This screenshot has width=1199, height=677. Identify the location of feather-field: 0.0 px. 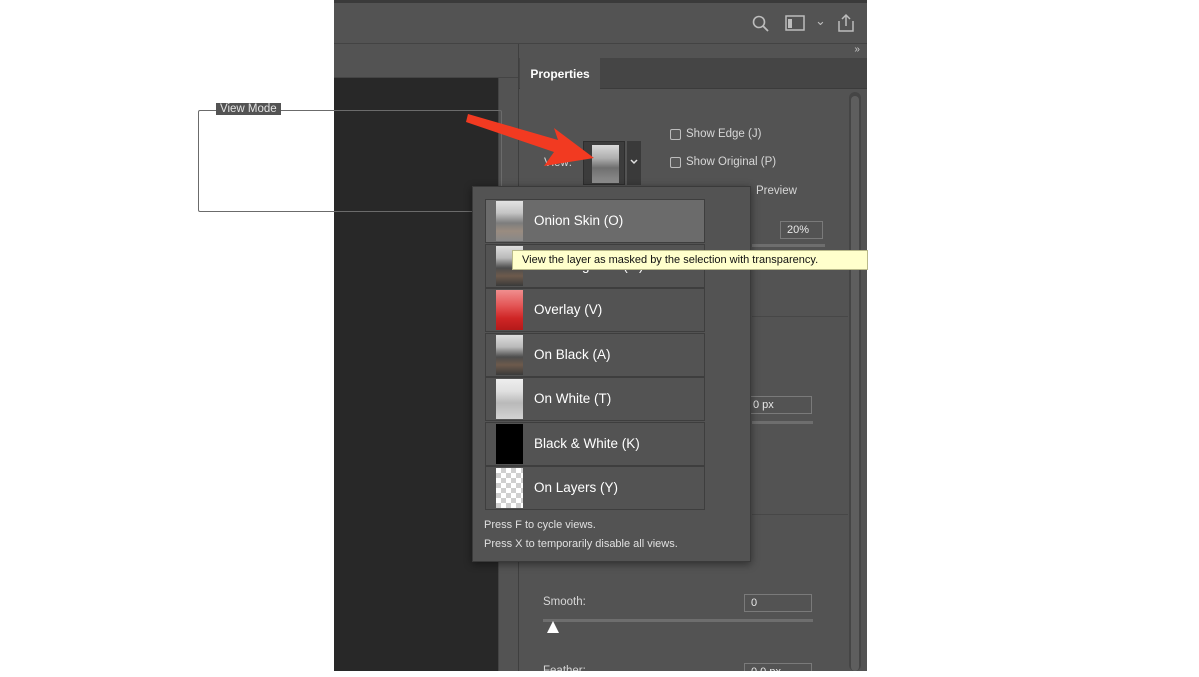
(778, 667).